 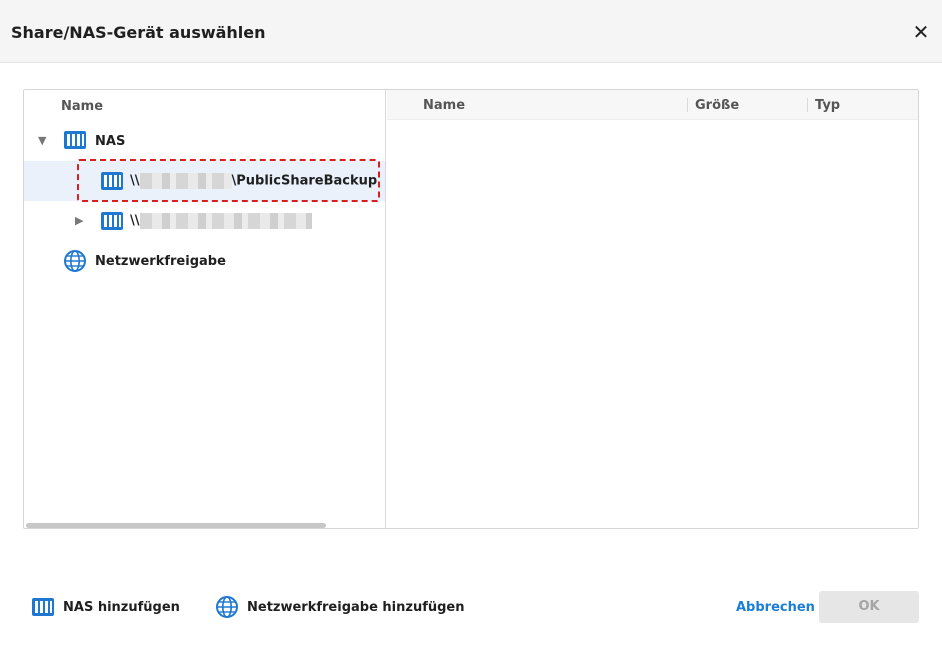 I want to click on column-type: Typ, so click(x=827, y=105).